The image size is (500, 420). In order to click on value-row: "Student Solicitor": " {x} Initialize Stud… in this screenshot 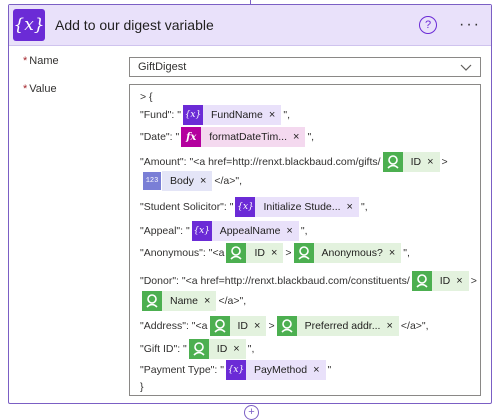, I will do `click(254, 207)`.